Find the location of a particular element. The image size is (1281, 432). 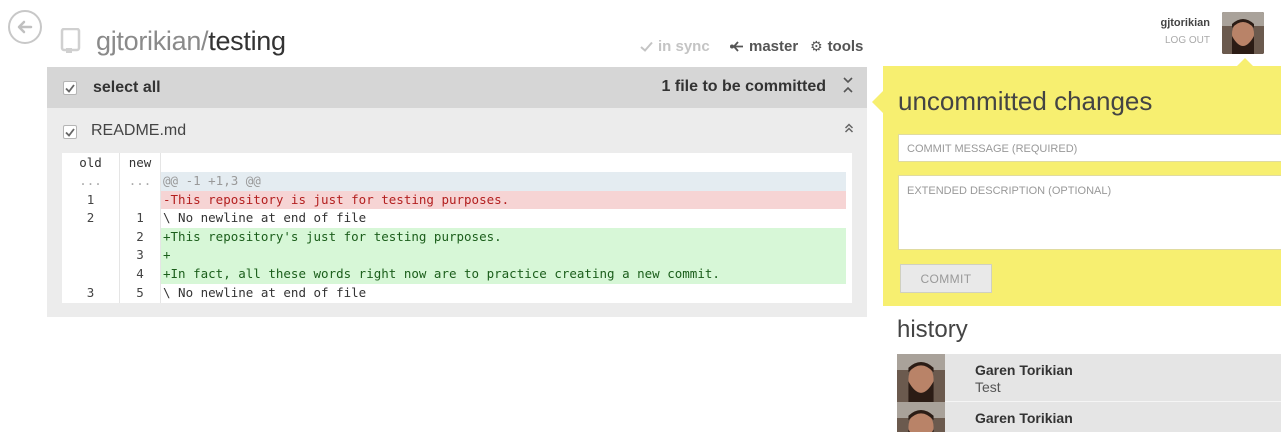

commit-message-input: COMMIT MESSAGE (REQUIRED) is located at coordinates (1089, 148).